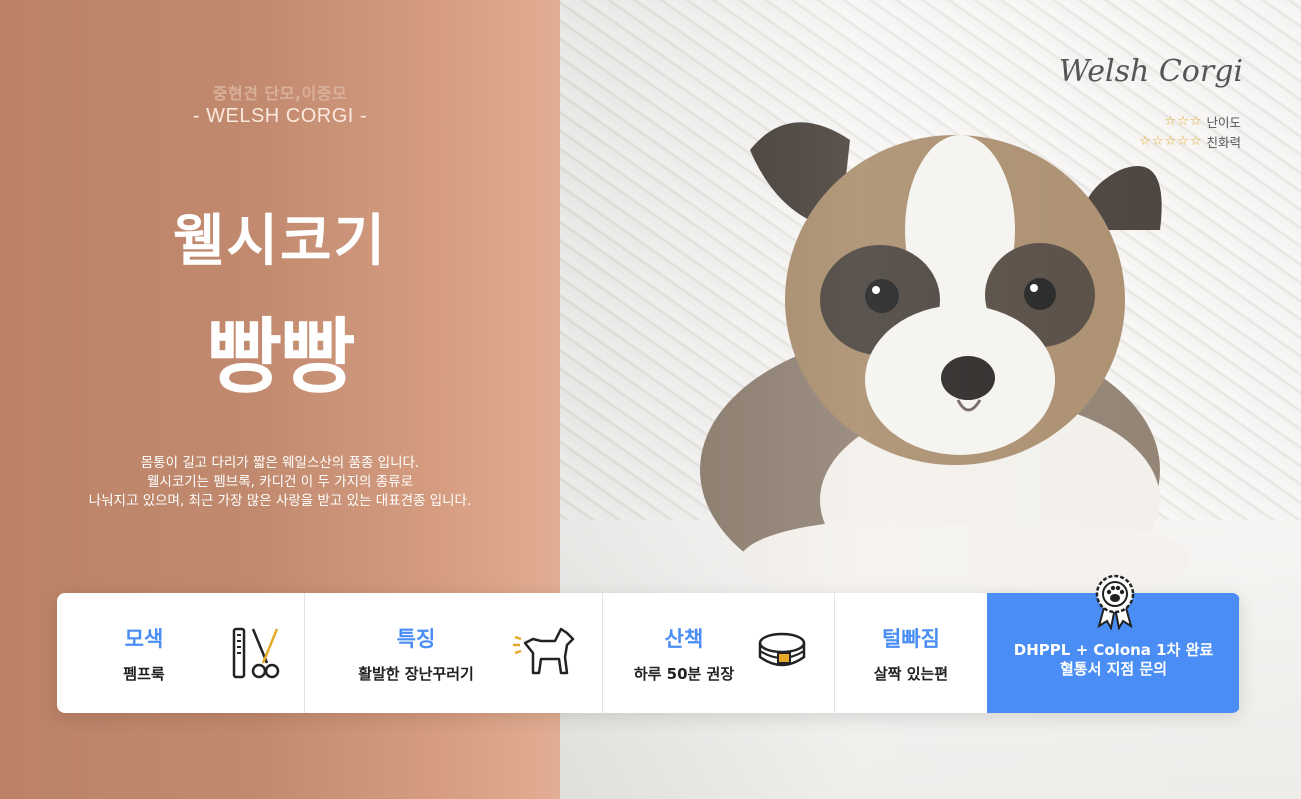 The height and width of the screenshot is (799, 1301). I want to click on coat-label: 모색, so click(144, 639).